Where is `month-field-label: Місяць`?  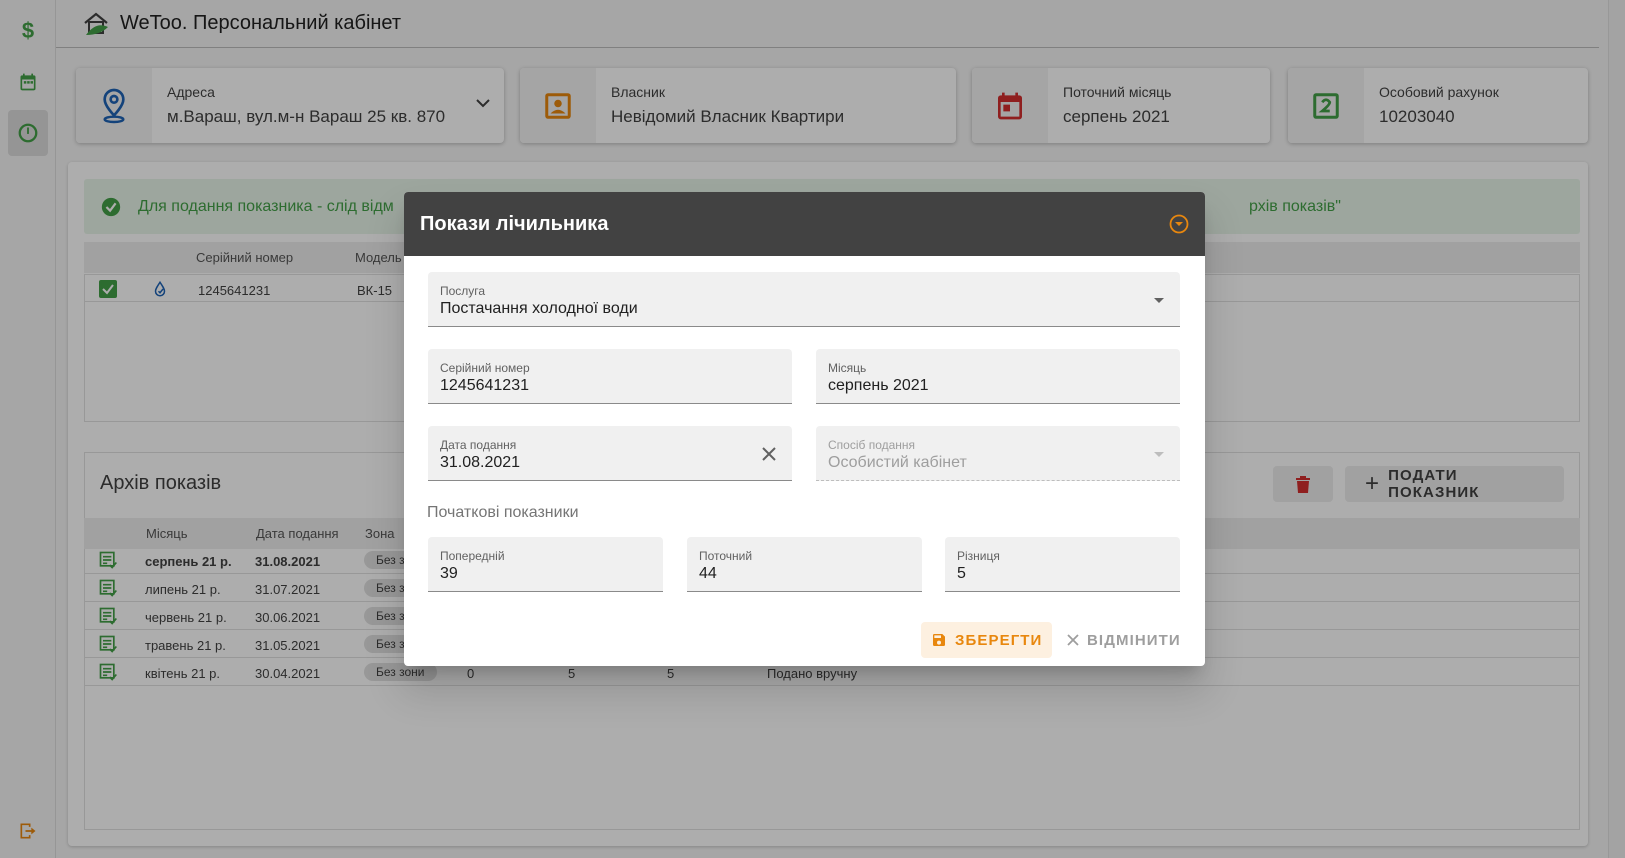
month-field-label: Місяць is located at coordinates (847, 368).